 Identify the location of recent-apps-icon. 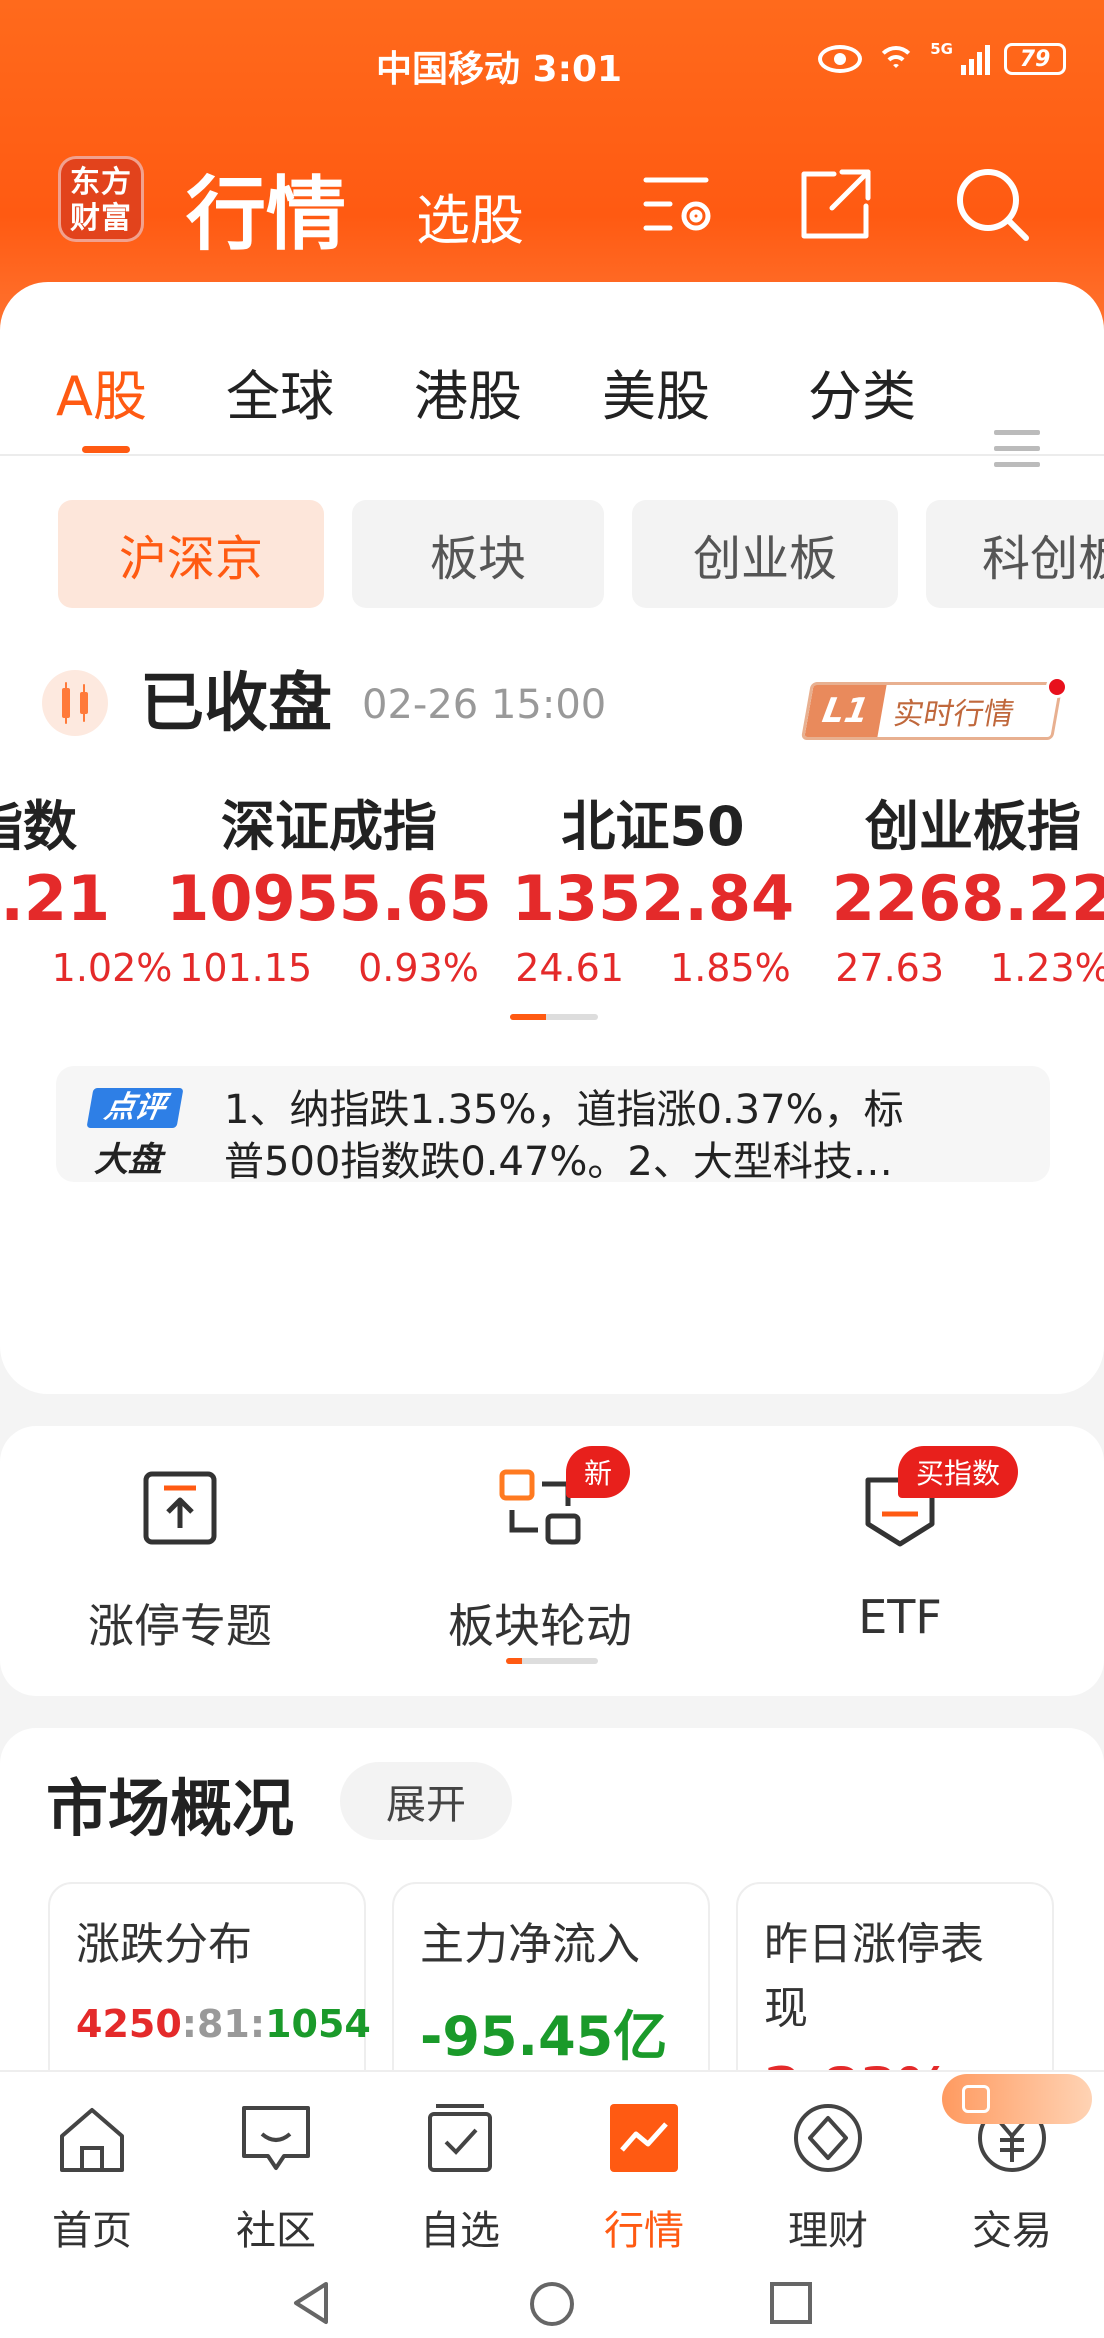
(791, 2303).